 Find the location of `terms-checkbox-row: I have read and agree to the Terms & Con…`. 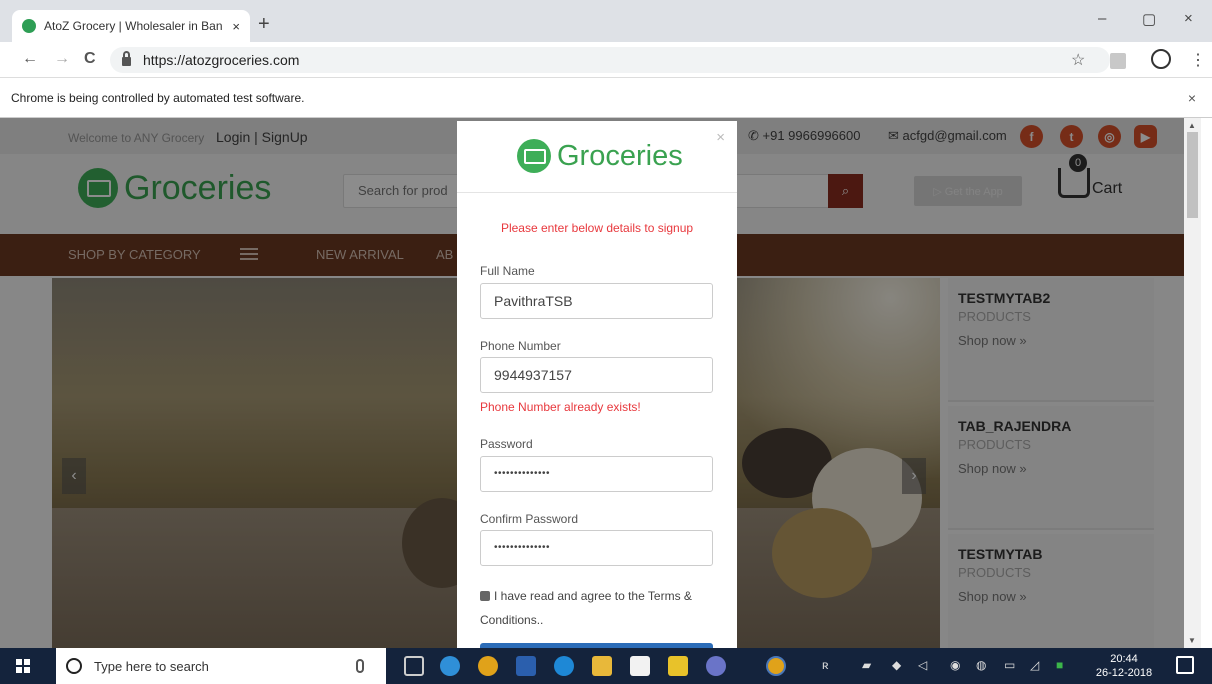

terms-checkbox-row: I have read and agree to the Terms & Con… is located at coordinates (597, 608).